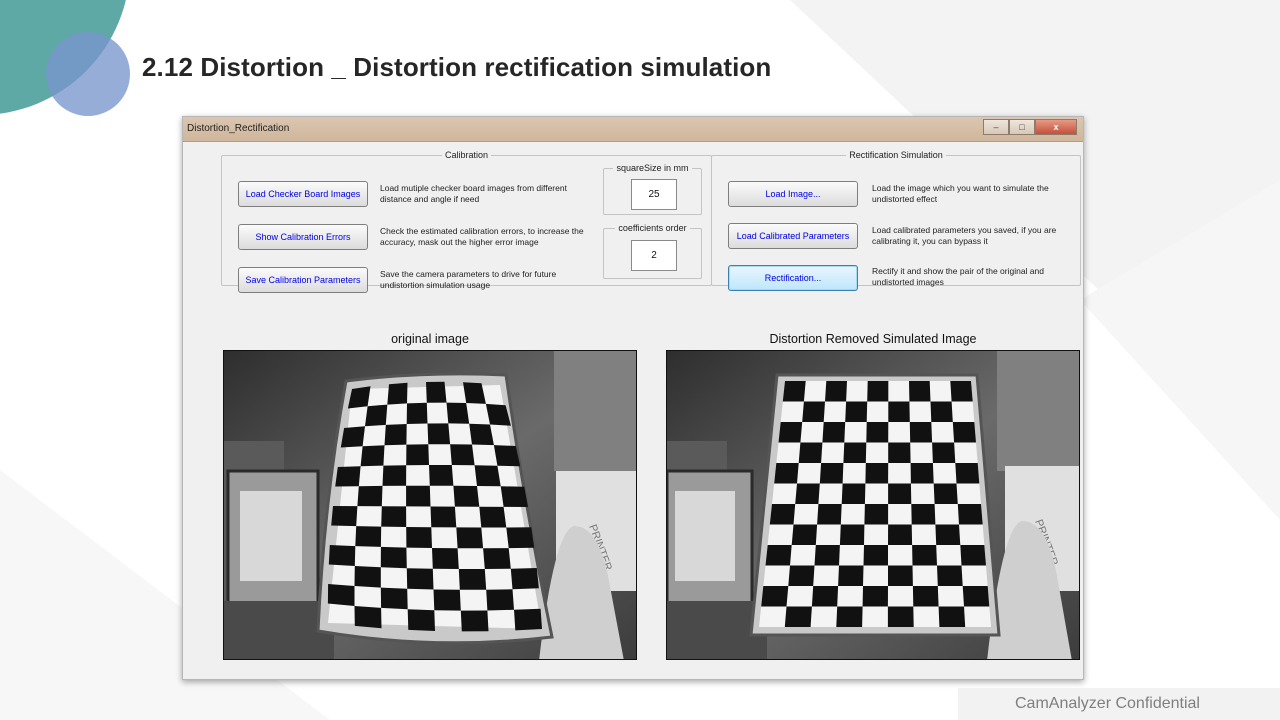  Describe the element at coordinates (654, 255) in the screenshot. I see `coefficients-order-input: 2` at that location.